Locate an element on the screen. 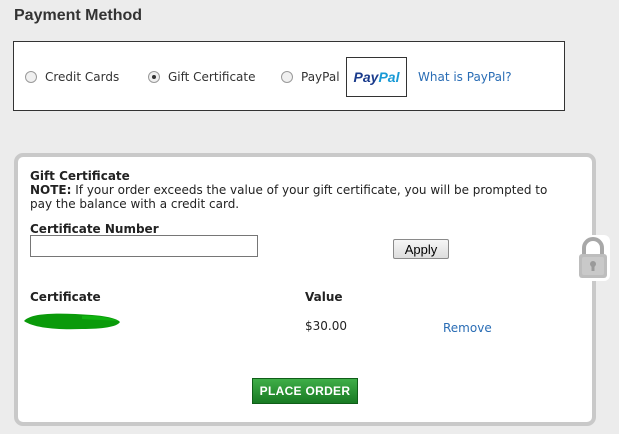  paypal-logo: Pay Pal is located at coordinates (376, 77).